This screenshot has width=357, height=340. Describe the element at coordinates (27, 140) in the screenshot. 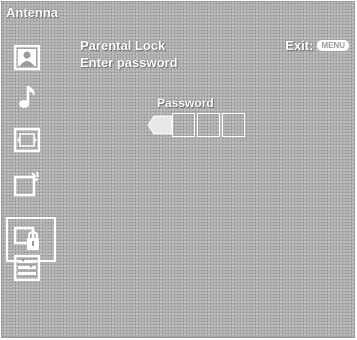

I see `screen-icon` at that location.